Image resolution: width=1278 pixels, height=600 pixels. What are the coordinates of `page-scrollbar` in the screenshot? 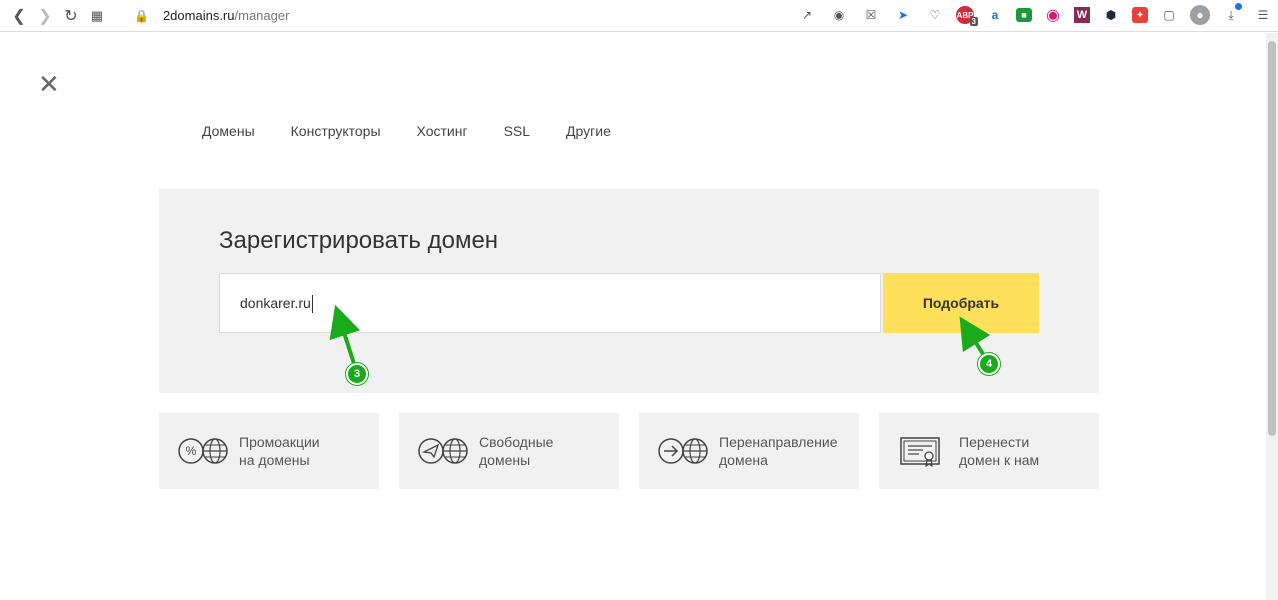 It's located at (1272, 316).